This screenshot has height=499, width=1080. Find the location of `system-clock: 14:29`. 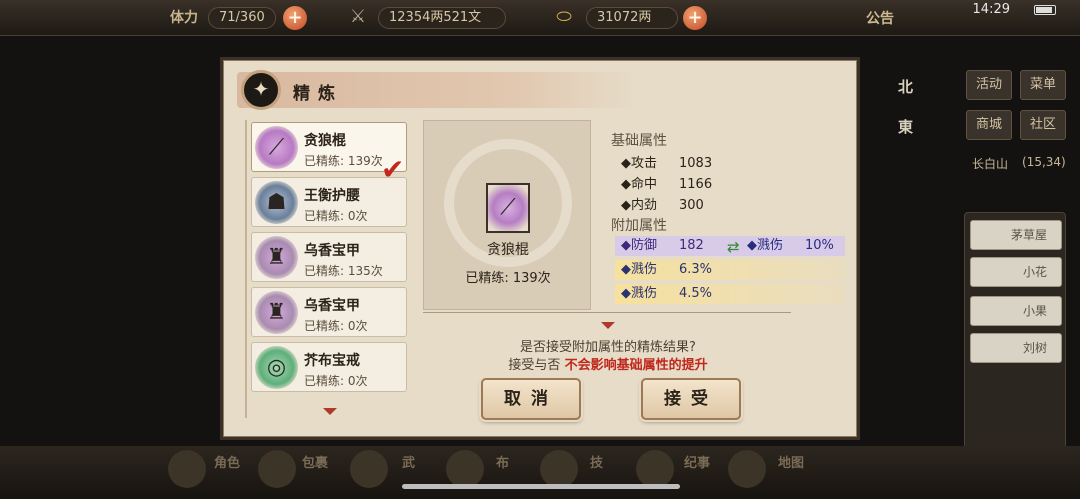

system-clock: 14:29 is located at coordinates (991, 9).